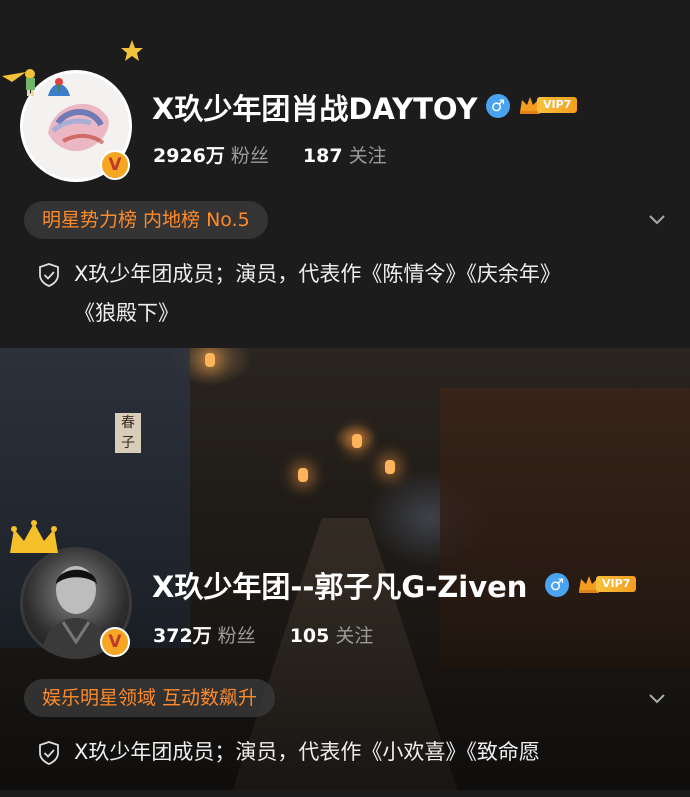 The height and width of the screenshot is (797, 690). Describe the element at coordinates (315, 107) in the screenshot. I see `profile-name: X玖少年团肖战DAYTOY` at that location.